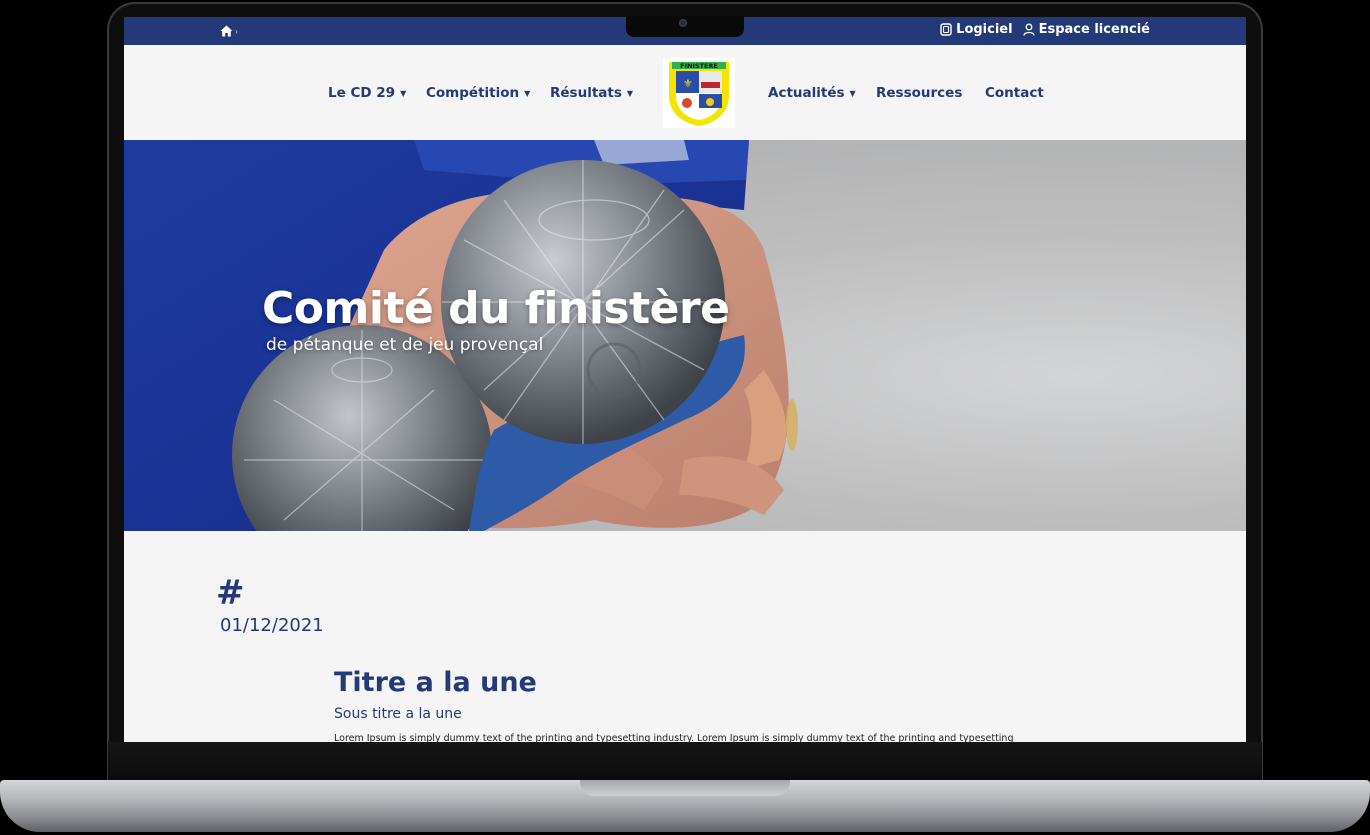 The image size is (1370, 835). Describe the element at coordinates (473, 93) in the screenshot. I see `nav-label: Compétition` at that location.